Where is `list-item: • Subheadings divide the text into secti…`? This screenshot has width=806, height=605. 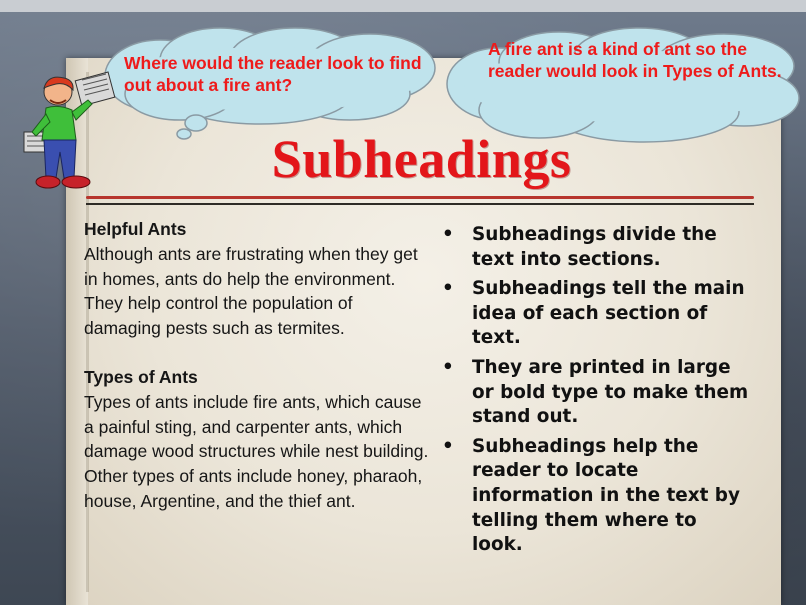 list-item: • Subheadings divide the text into secti… is located at coordinates (595, 247).